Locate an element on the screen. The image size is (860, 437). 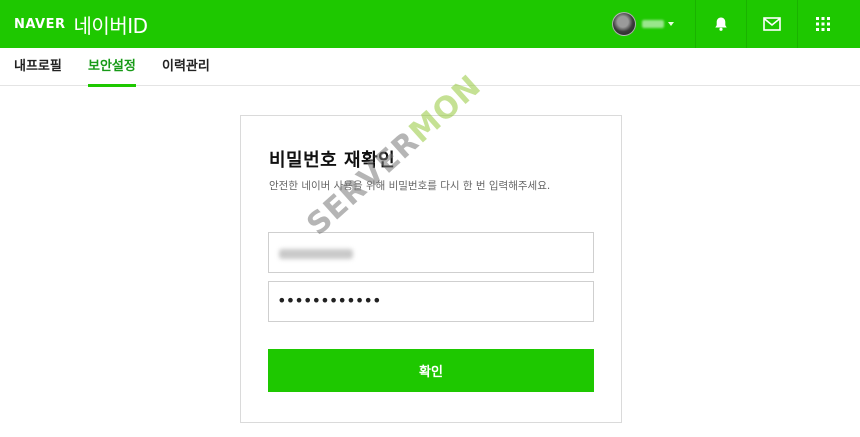
card-title: 비밀번호 재확인 is located at coordinates (332, 160).